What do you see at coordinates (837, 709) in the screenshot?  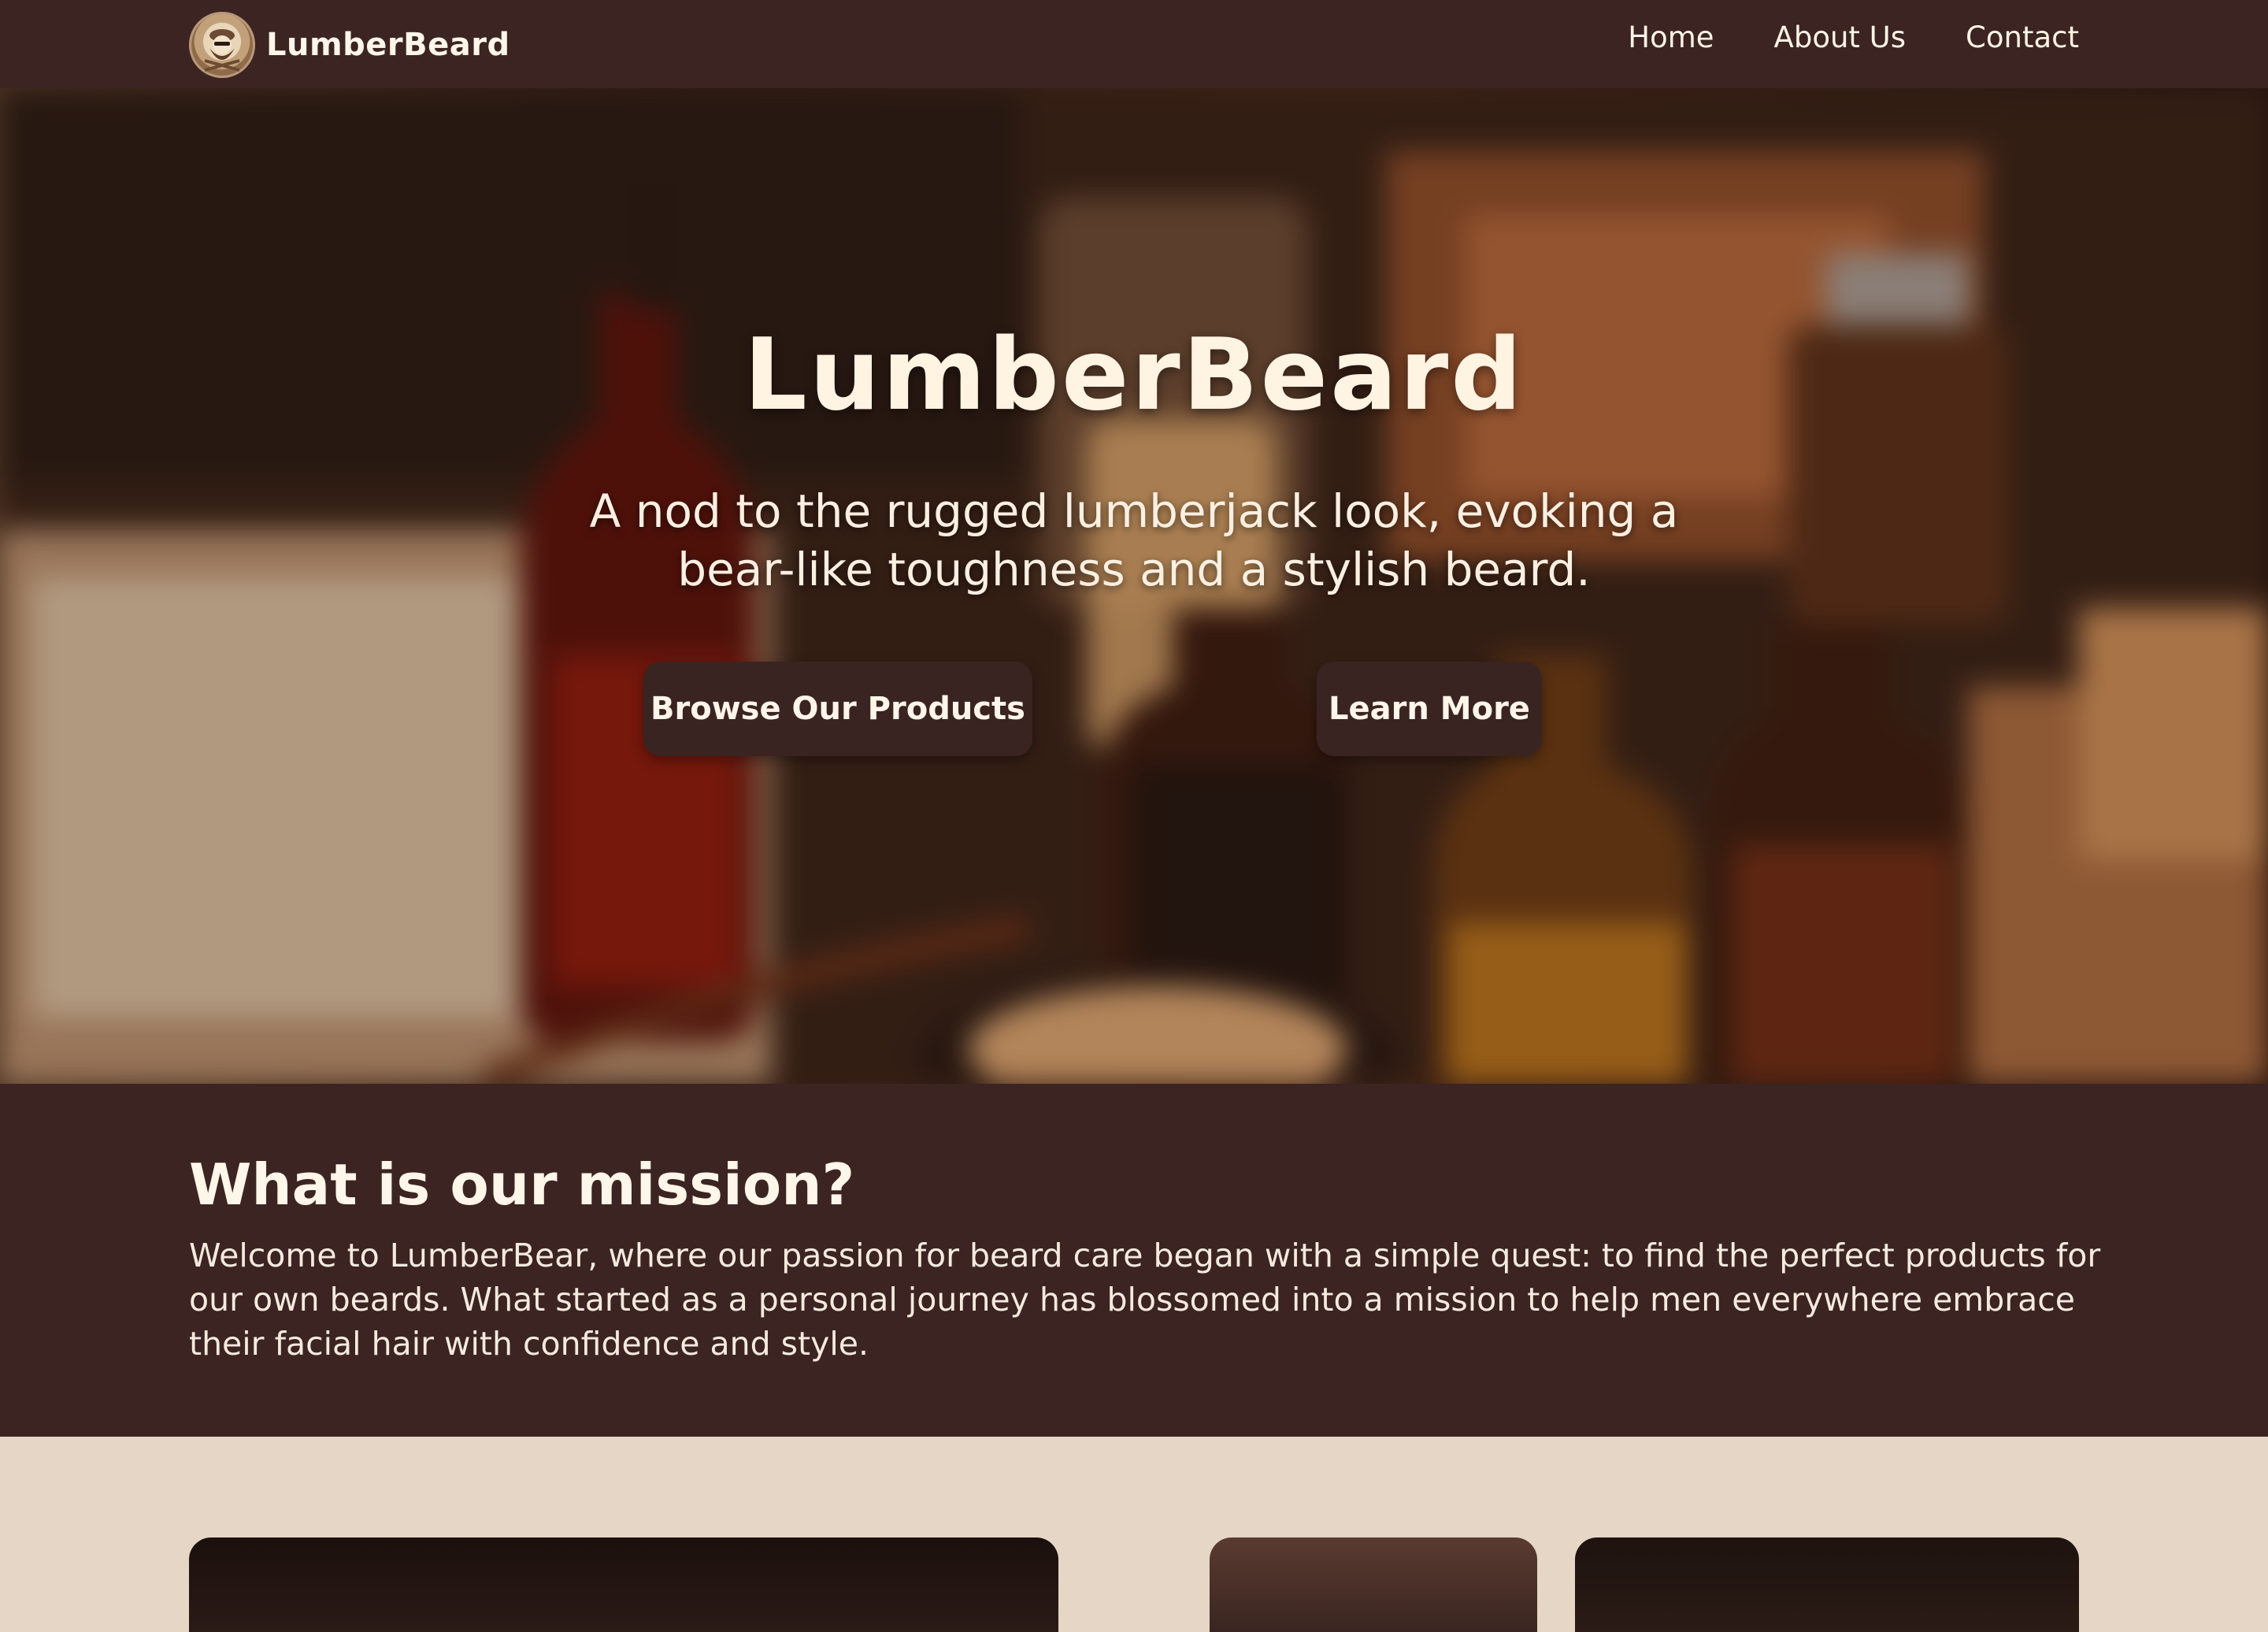 I see `browse-products-button: Browse Our Products` at bounding box center [837, 709].